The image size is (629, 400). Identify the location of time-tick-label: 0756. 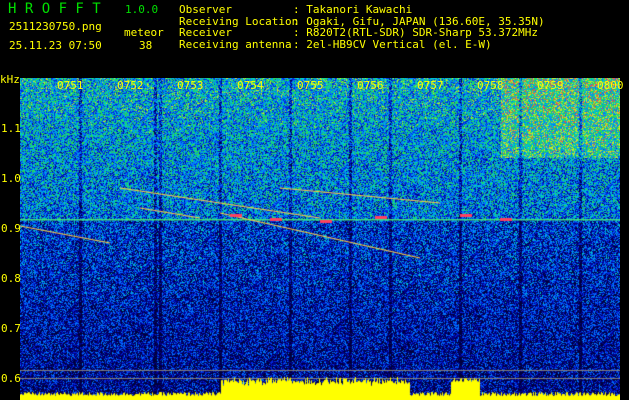
(370, 85).